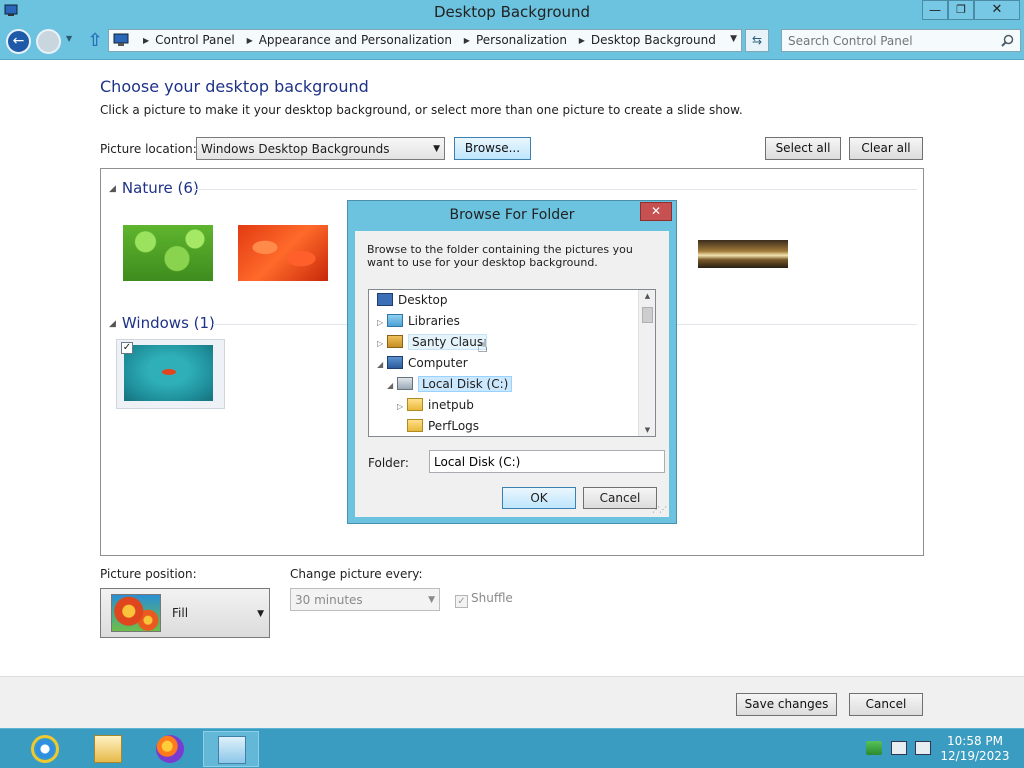 This screenshot has width=1024, height=768. Describe the element at coordinates (656, 211) in the screenshot. I see `dialog-close-button: ✕` at that location.